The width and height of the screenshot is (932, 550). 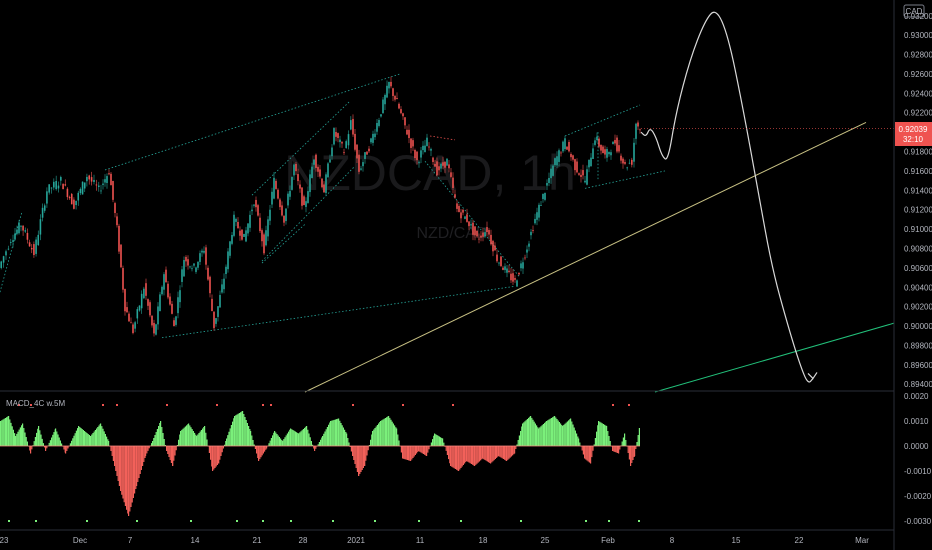 What do you see at coordinates (914, 11) in the screenshot?
I see `currency-badge: CAD` at bounding box center [914, 11].